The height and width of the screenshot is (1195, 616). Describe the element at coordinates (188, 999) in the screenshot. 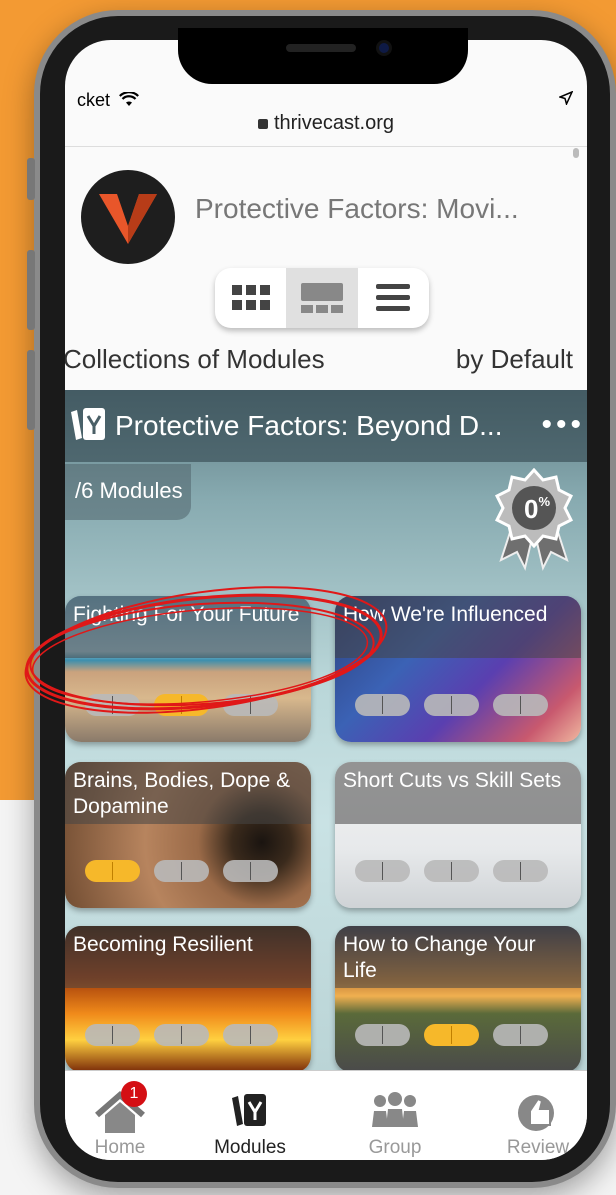

I see `module-card: Becoming Resilient` at that location.